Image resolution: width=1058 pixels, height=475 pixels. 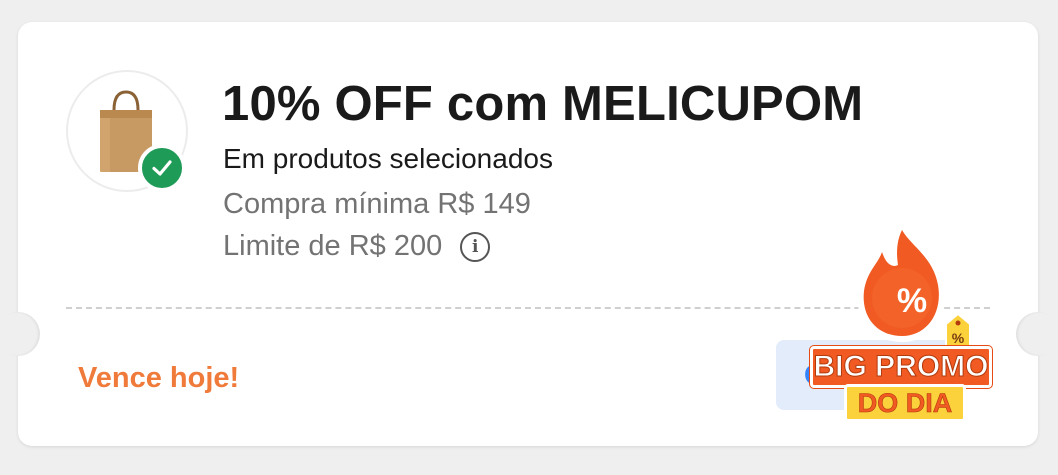 What do you see at coordinates (901, 367) in the screenshot?
I see `badge-line-1: BIG PROMO` at bounding box center [901, 367].